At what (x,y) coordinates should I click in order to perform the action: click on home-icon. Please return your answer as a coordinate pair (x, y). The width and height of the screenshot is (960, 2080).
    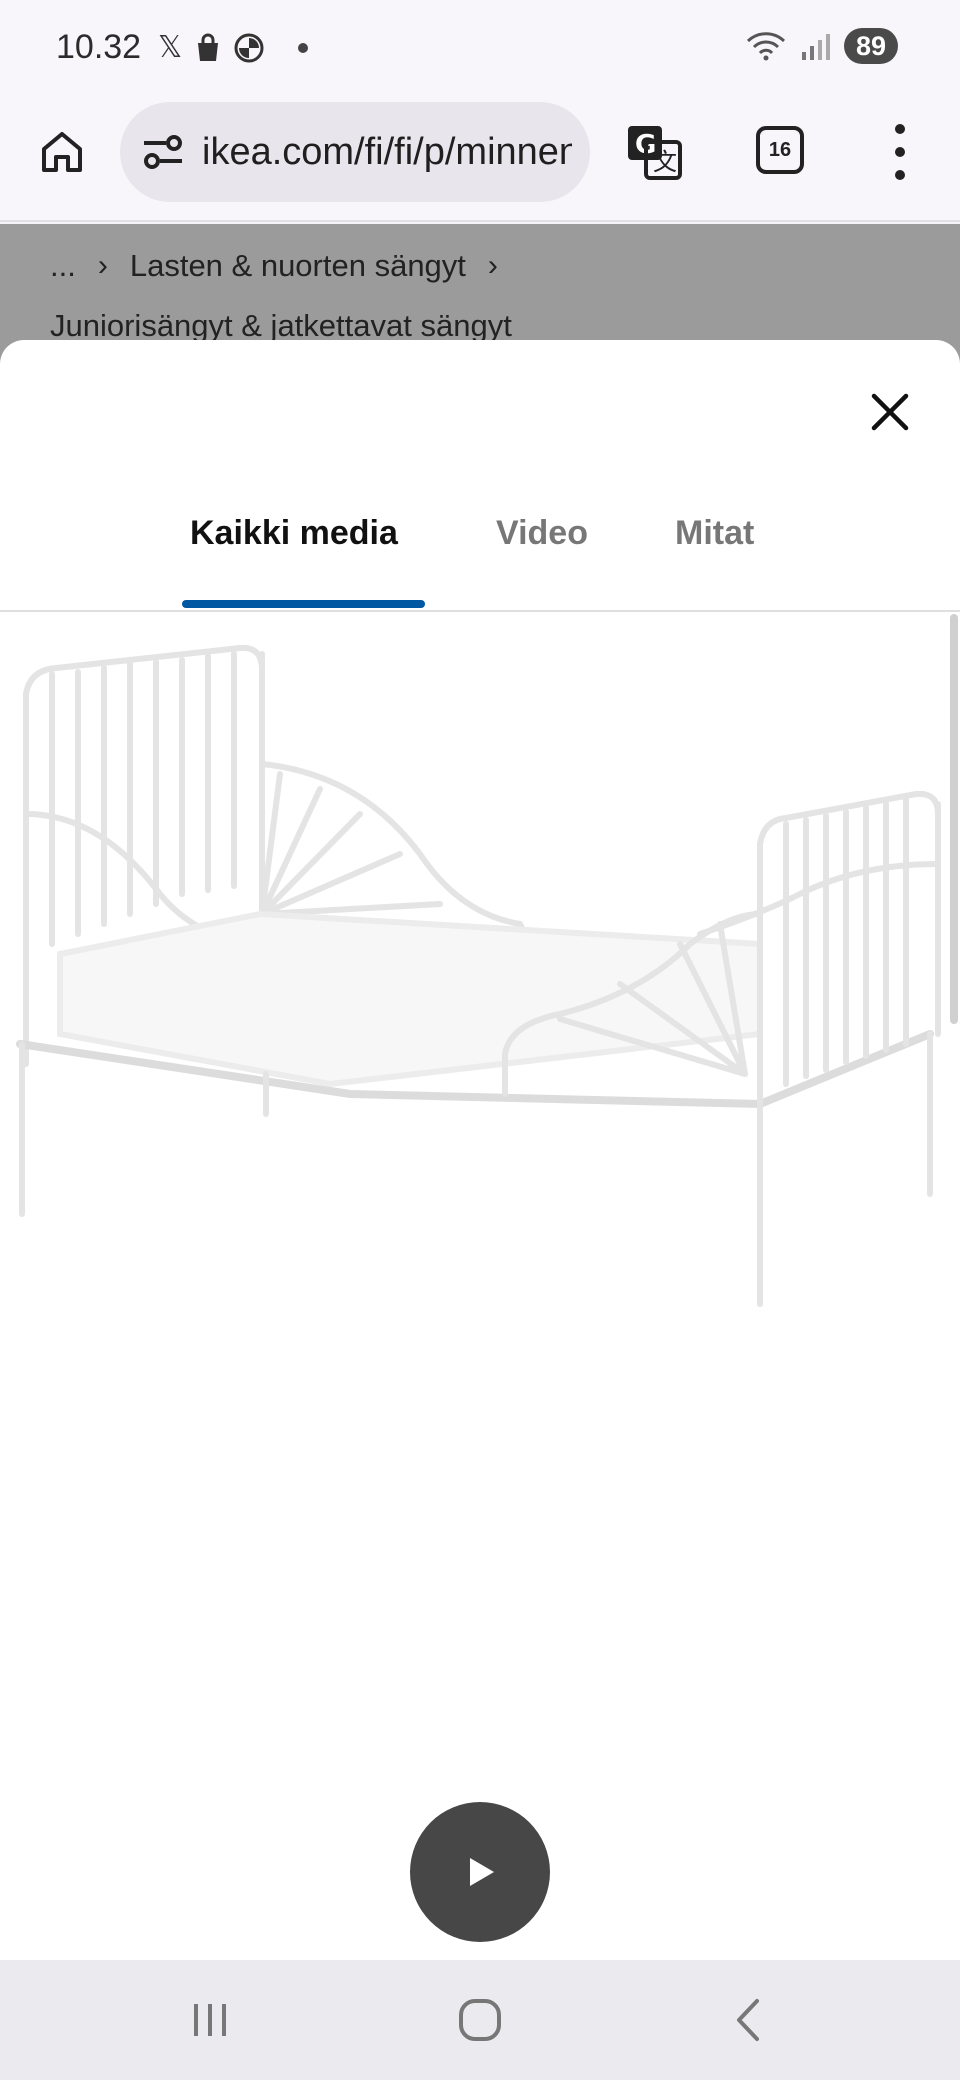
    Looking at the image, I should click on (62, 152).